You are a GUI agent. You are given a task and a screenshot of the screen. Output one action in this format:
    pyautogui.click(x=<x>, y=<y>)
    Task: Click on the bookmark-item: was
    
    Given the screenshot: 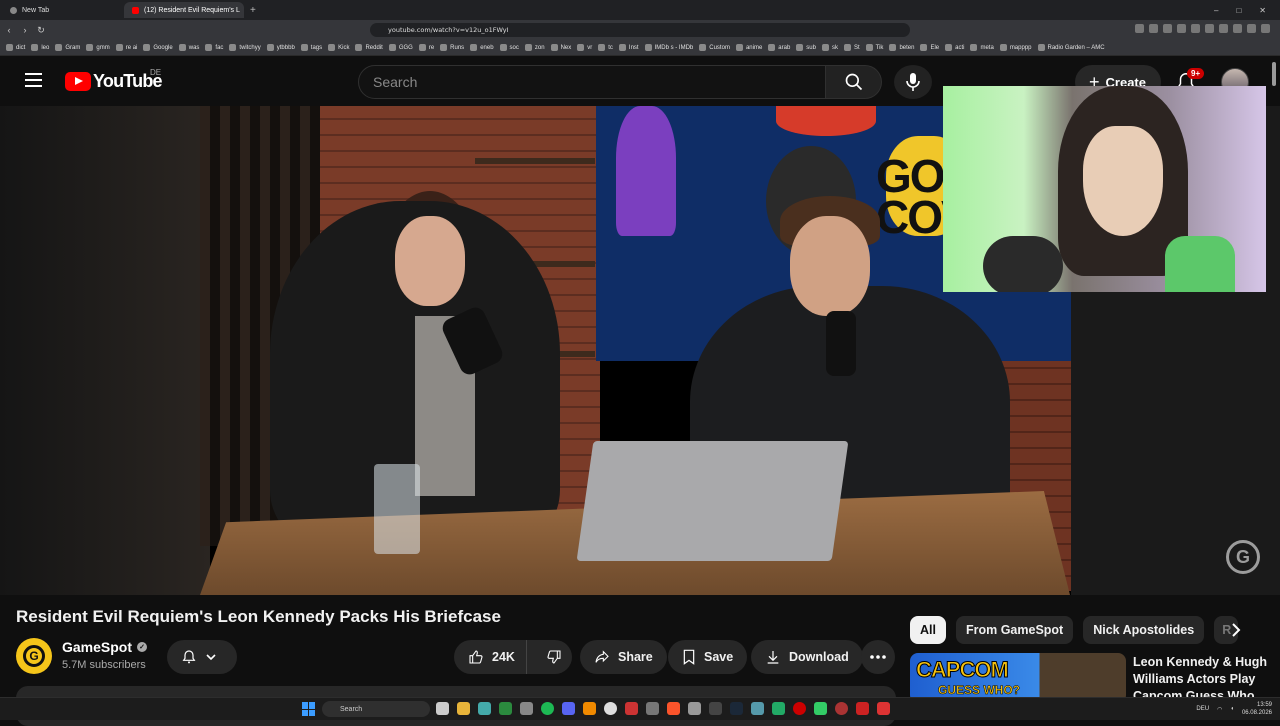 What is the action you would take?
    pyautogui.click(x=188, y=47)
    